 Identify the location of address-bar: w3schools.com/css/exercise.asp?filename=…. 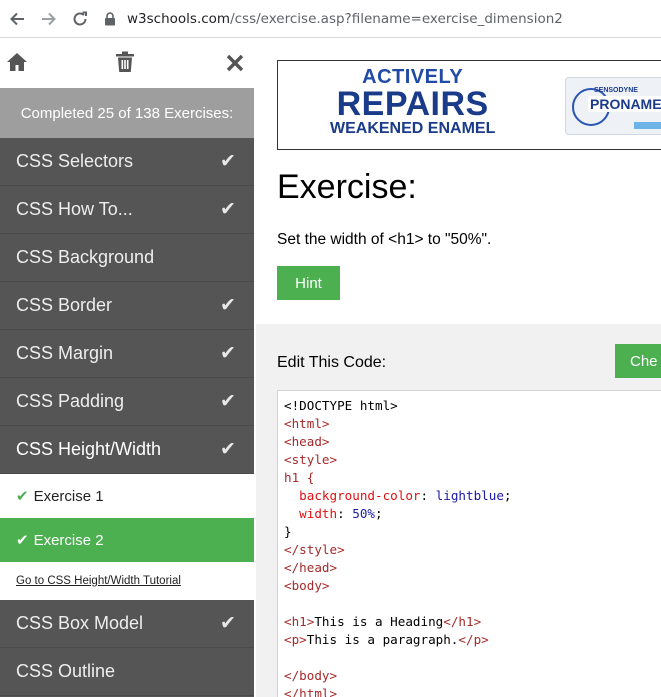
(333, 19).